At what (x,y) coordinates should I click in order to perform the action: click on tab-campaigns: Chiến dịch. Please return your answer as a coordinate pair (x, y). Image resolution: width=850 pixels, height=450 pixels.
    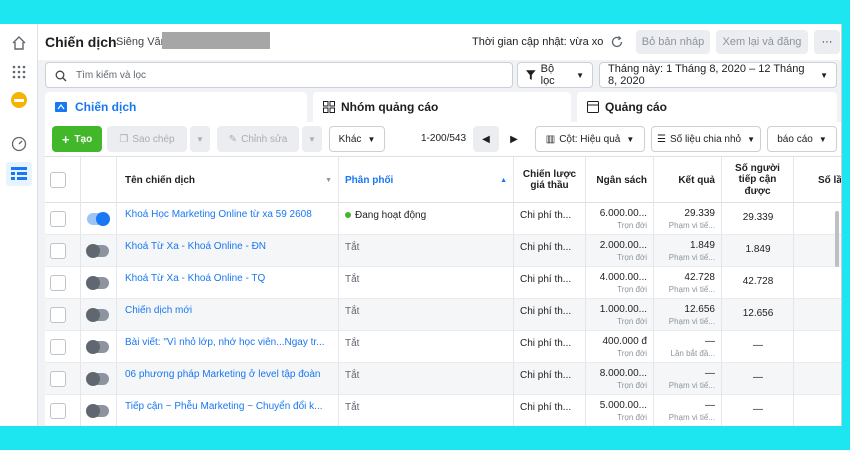
    Looking at the image, I should click on (176, 107).